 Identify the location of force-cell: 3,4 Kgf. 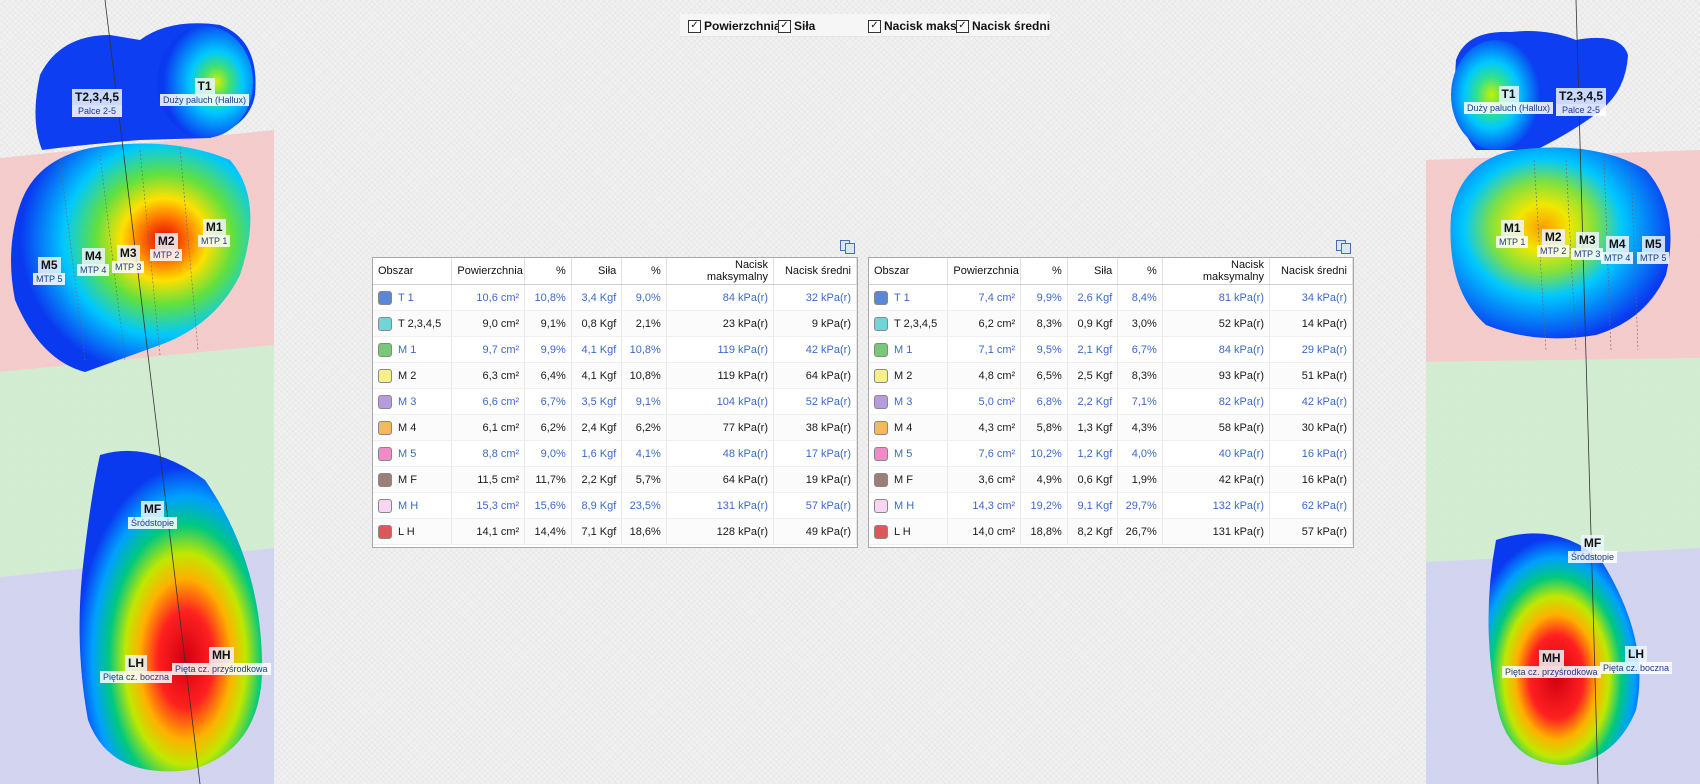
(597, 297).